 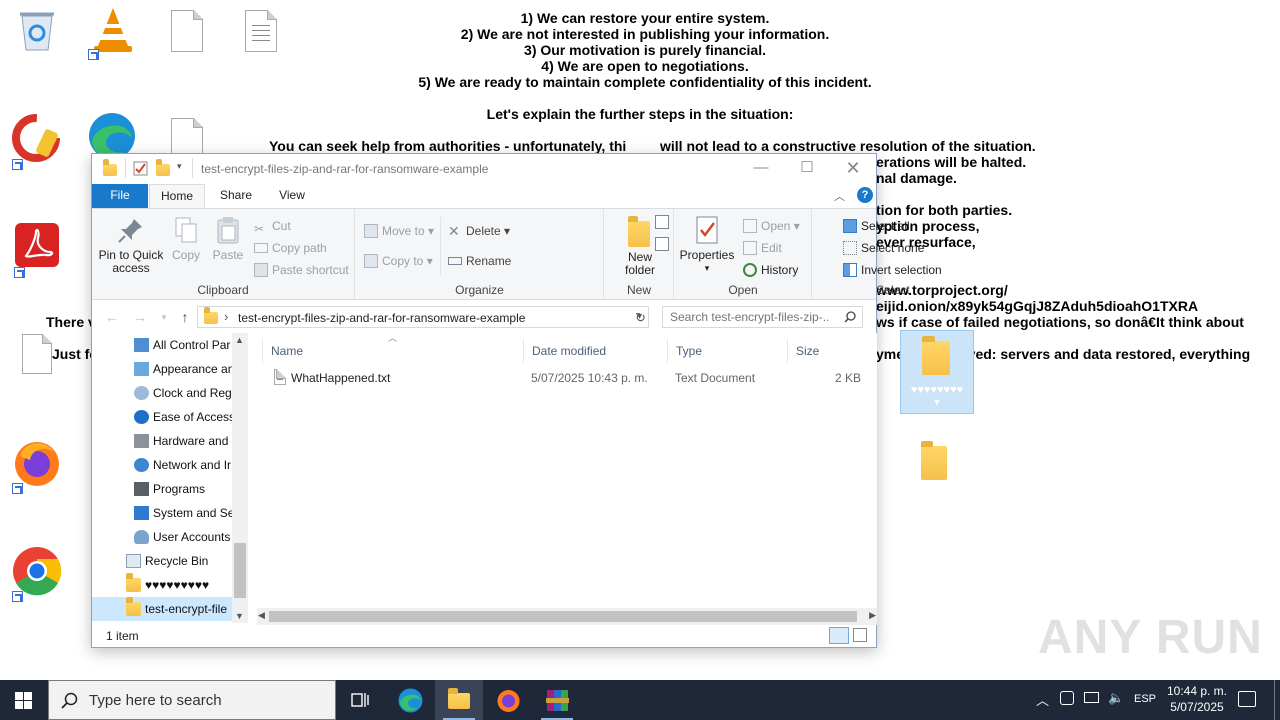 What do you see at coordinates (459, 700) in the screenshot?
I see `taskbar-file-explorer` at bounding box center [459, 700].